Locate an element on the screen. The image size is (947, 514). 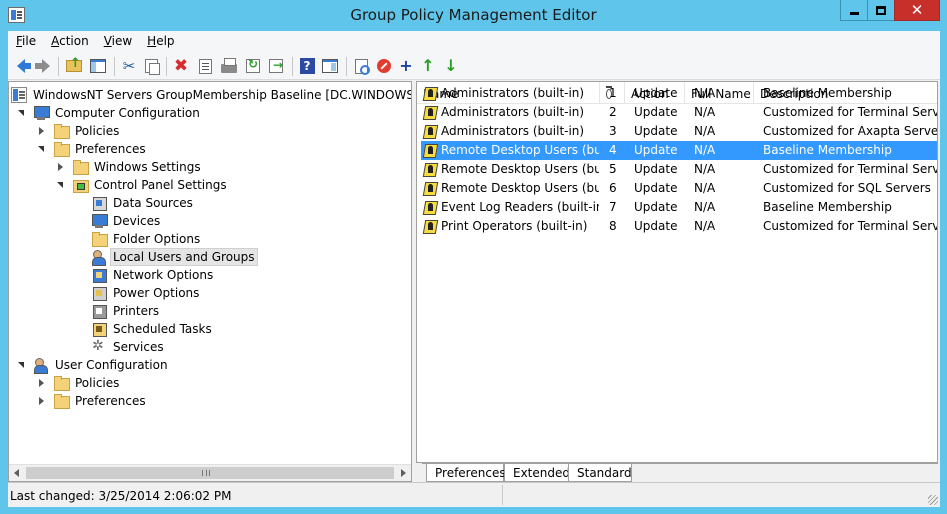
cell-action: Update is located at coordinates (656, 207).